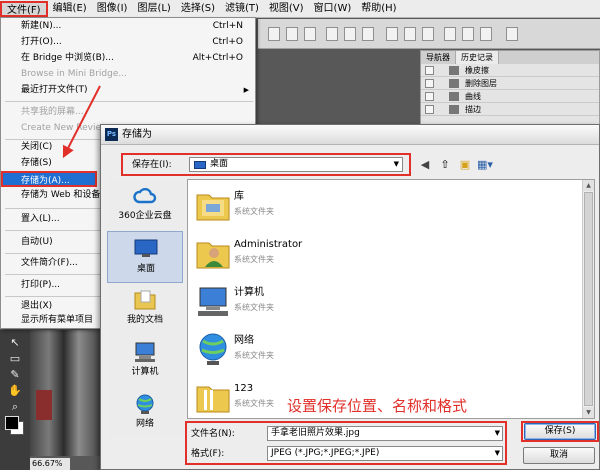 Image resolution: width=600 pixels, height=470 pixels. Describe the element at coordinates (344, 302) in the screenshot. I see `list-item: 计算机 系统文件夹` at that location.